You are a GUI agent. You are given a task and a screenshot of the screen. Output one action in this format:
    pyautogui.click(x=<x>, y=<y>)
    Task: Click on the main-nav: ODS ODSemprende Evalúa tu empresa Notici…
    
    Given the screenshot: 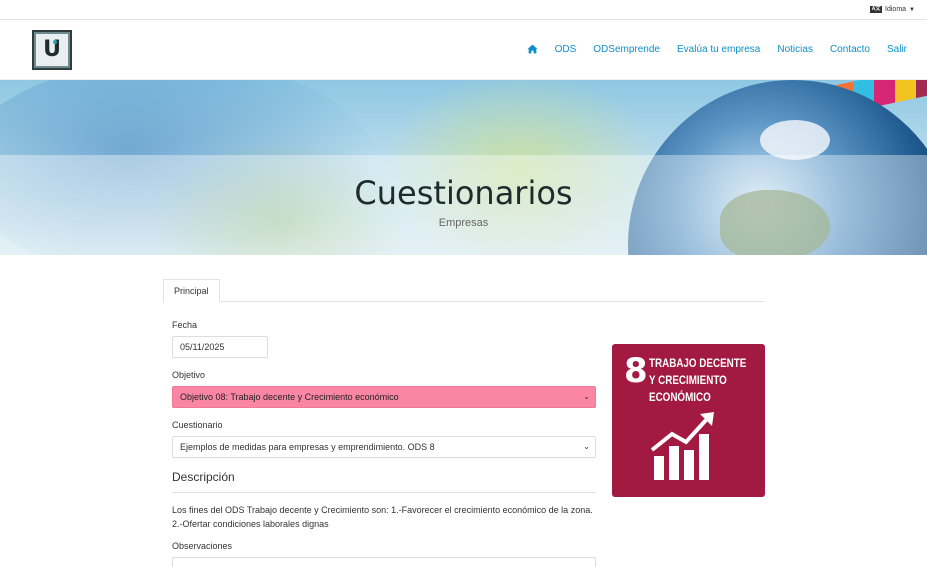 What is the action you would take?
    pyautogui.click(x=717, y=49)
    